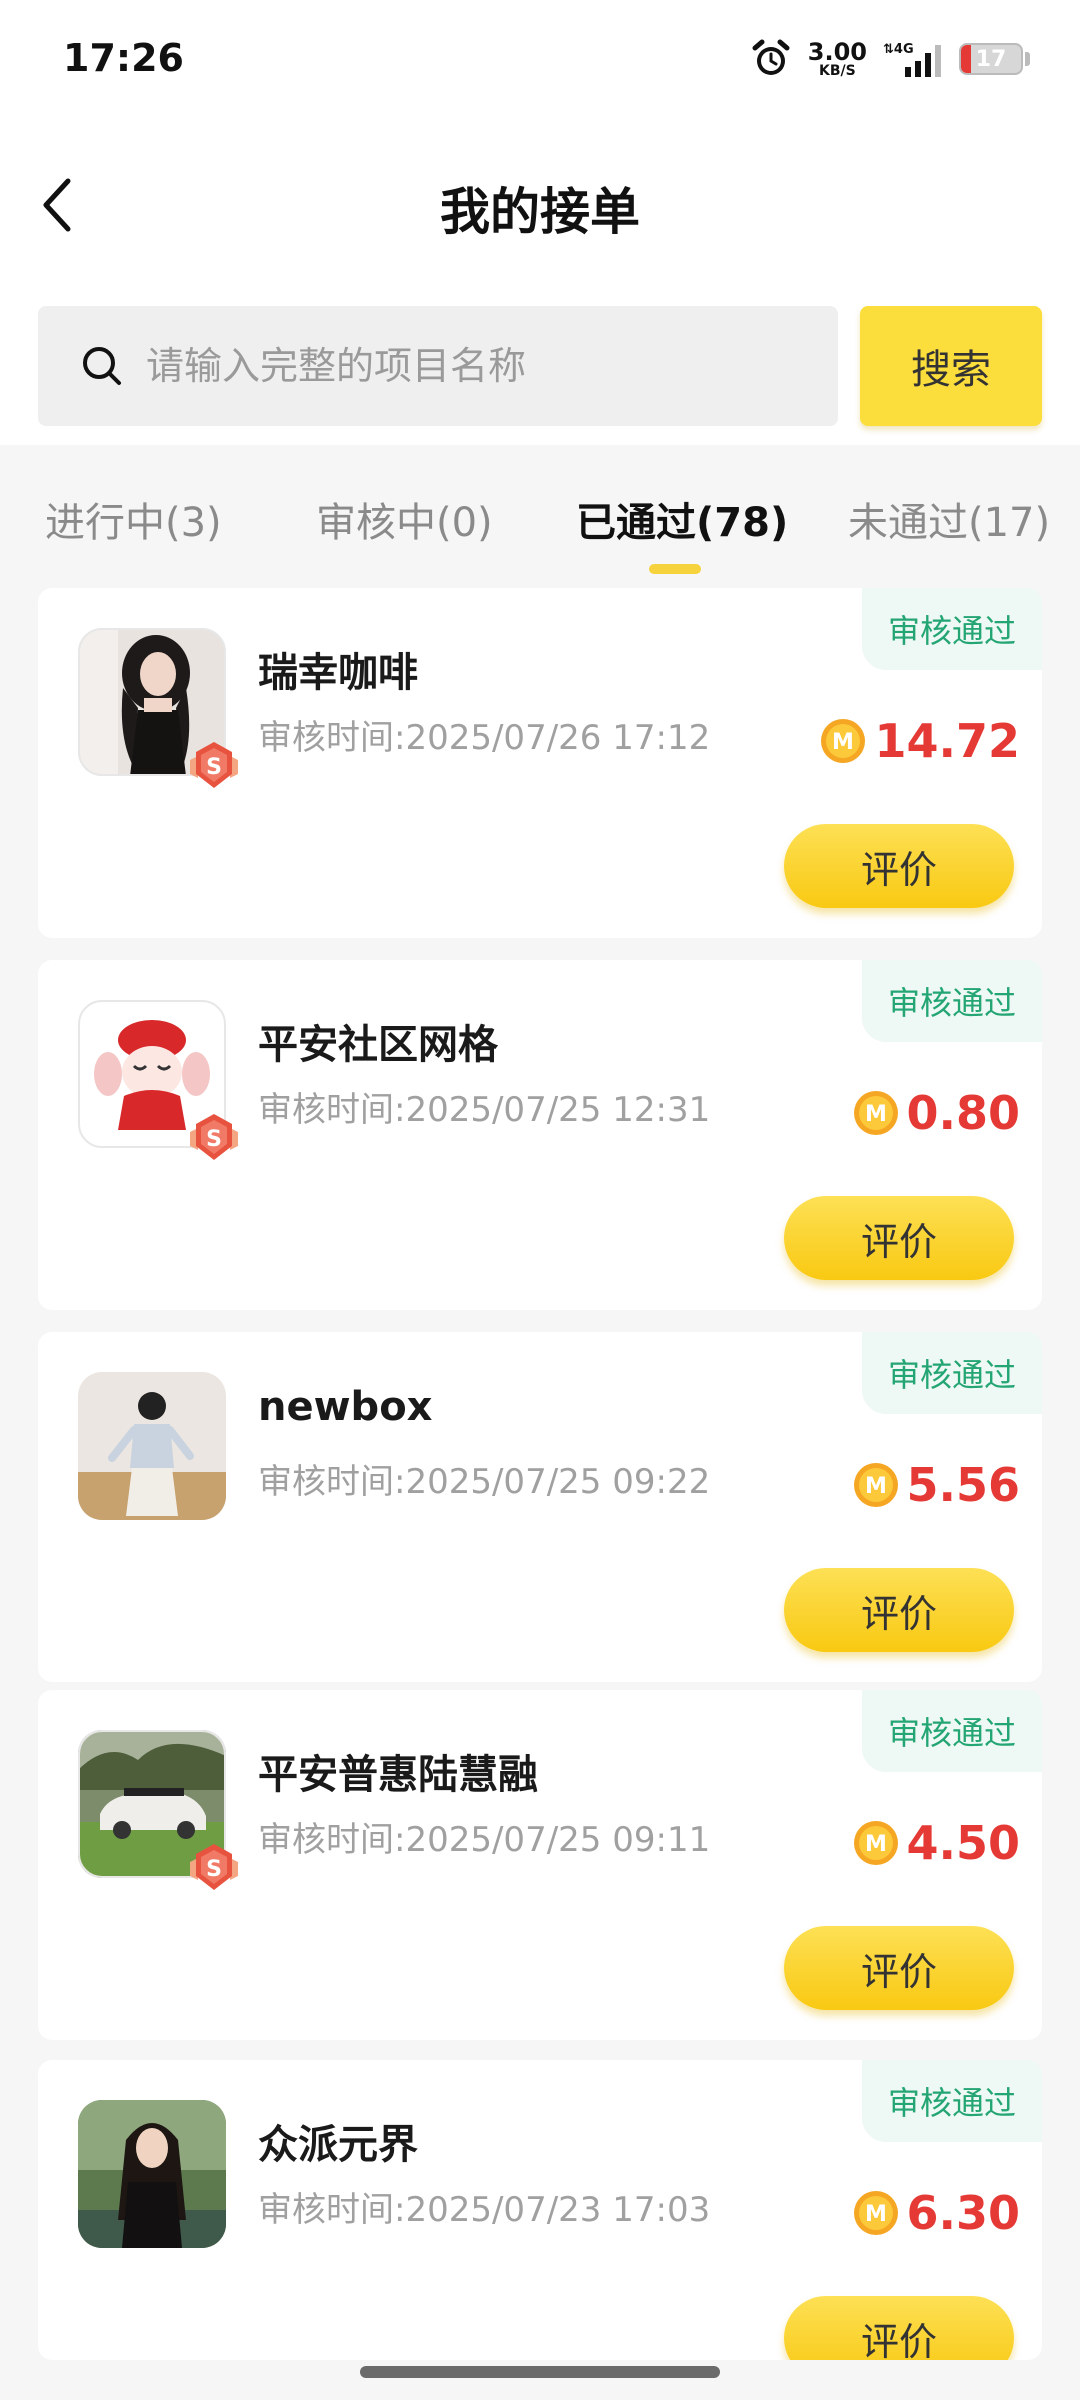  I want to click on status-icons: 3.00 KB/S ⇅4G 17, so click(890, 59).